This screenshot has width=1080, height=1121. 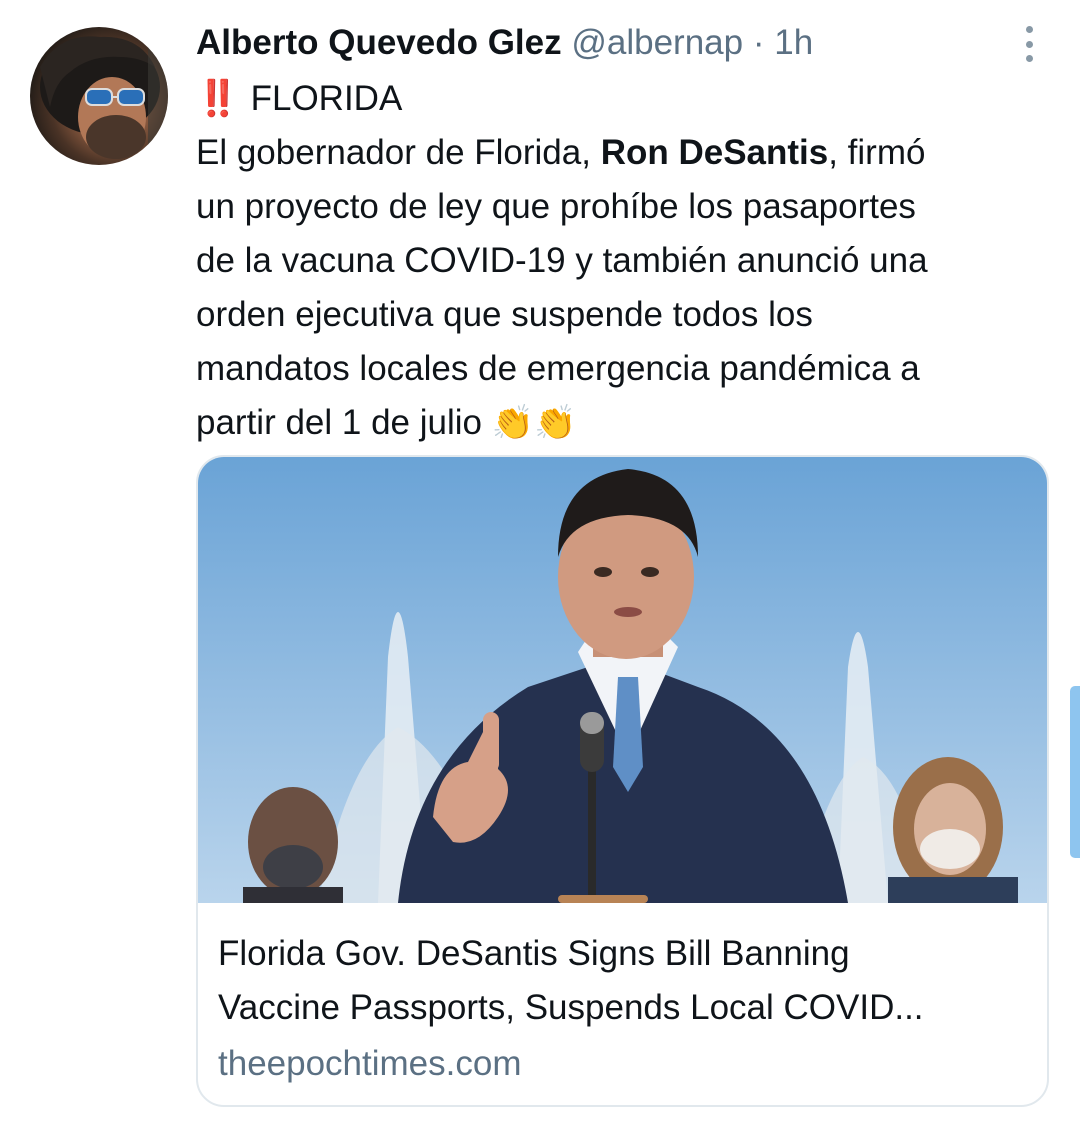 What do you see at coordinates (326, 98) in the screenshot?
I see `tweet-line-1-text: FLORIDA` at bounding box center [326, 98].